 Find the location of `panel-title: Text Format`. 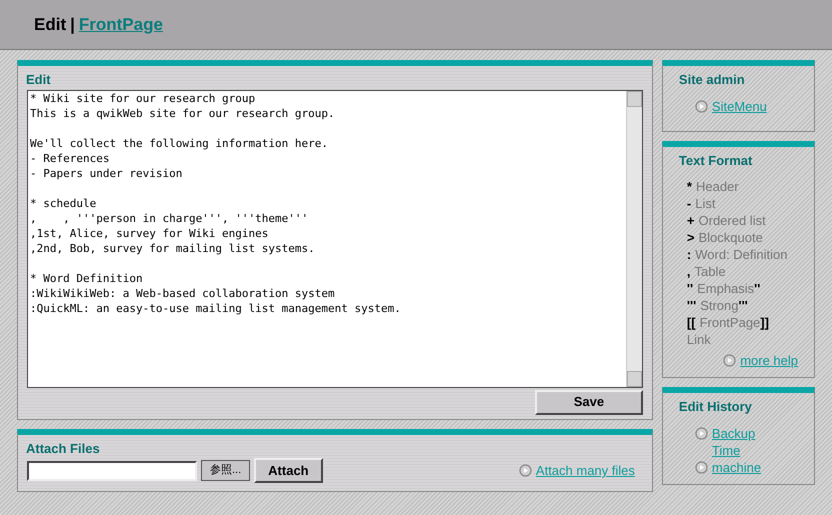

panel-title: Text Format is located at coordinates (716, 161).